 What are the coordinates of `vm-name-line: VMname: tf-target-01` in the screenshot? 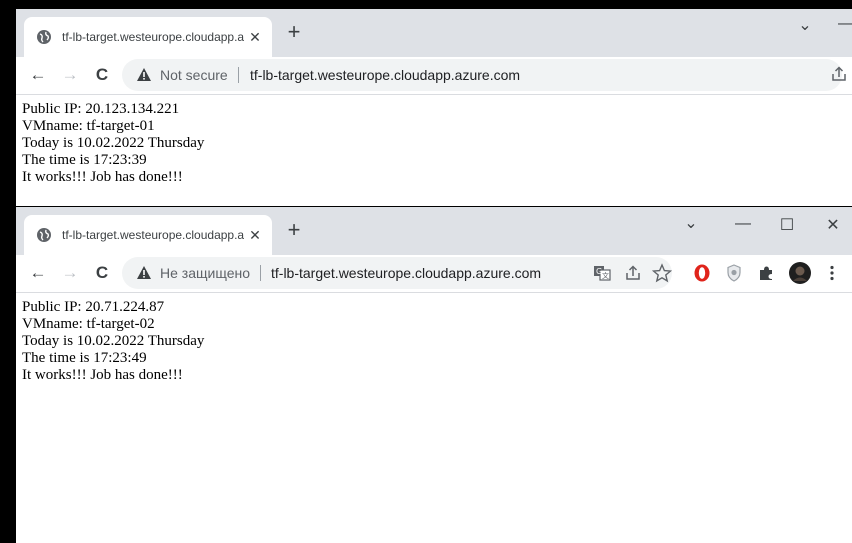 It's located at (88, 126).